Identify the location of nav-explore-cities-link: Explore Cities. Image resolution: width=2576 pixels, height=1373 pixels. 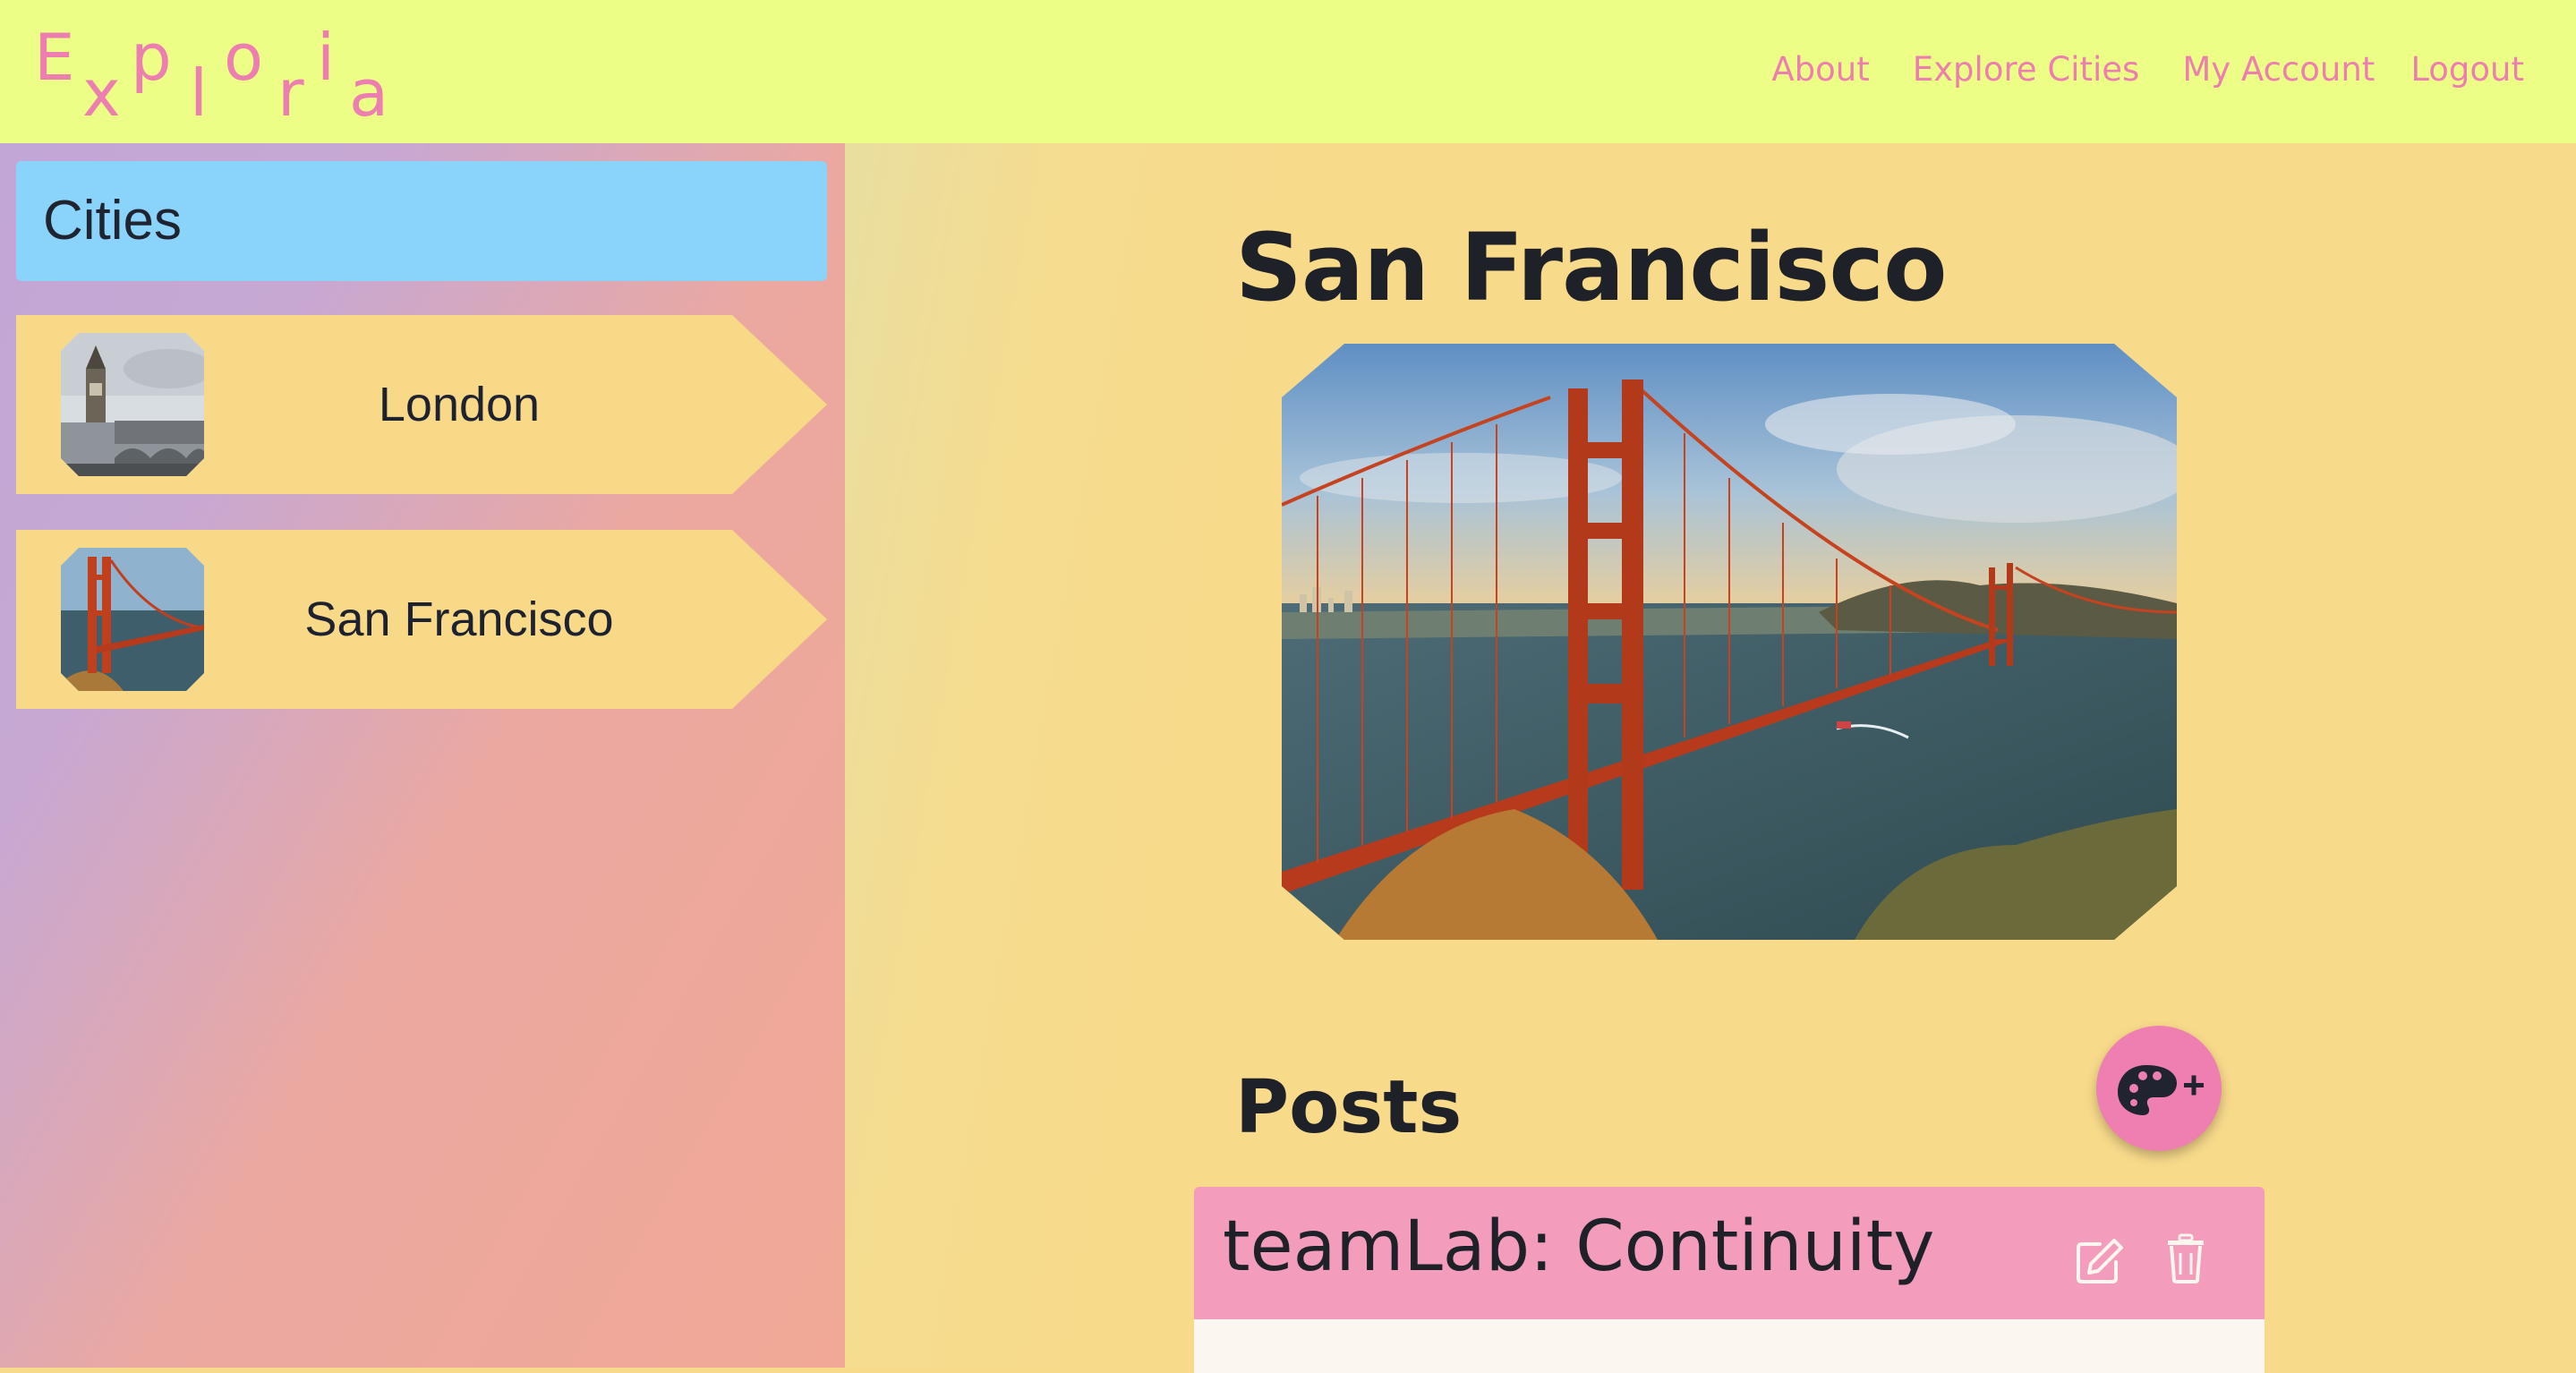
(2026, 69).